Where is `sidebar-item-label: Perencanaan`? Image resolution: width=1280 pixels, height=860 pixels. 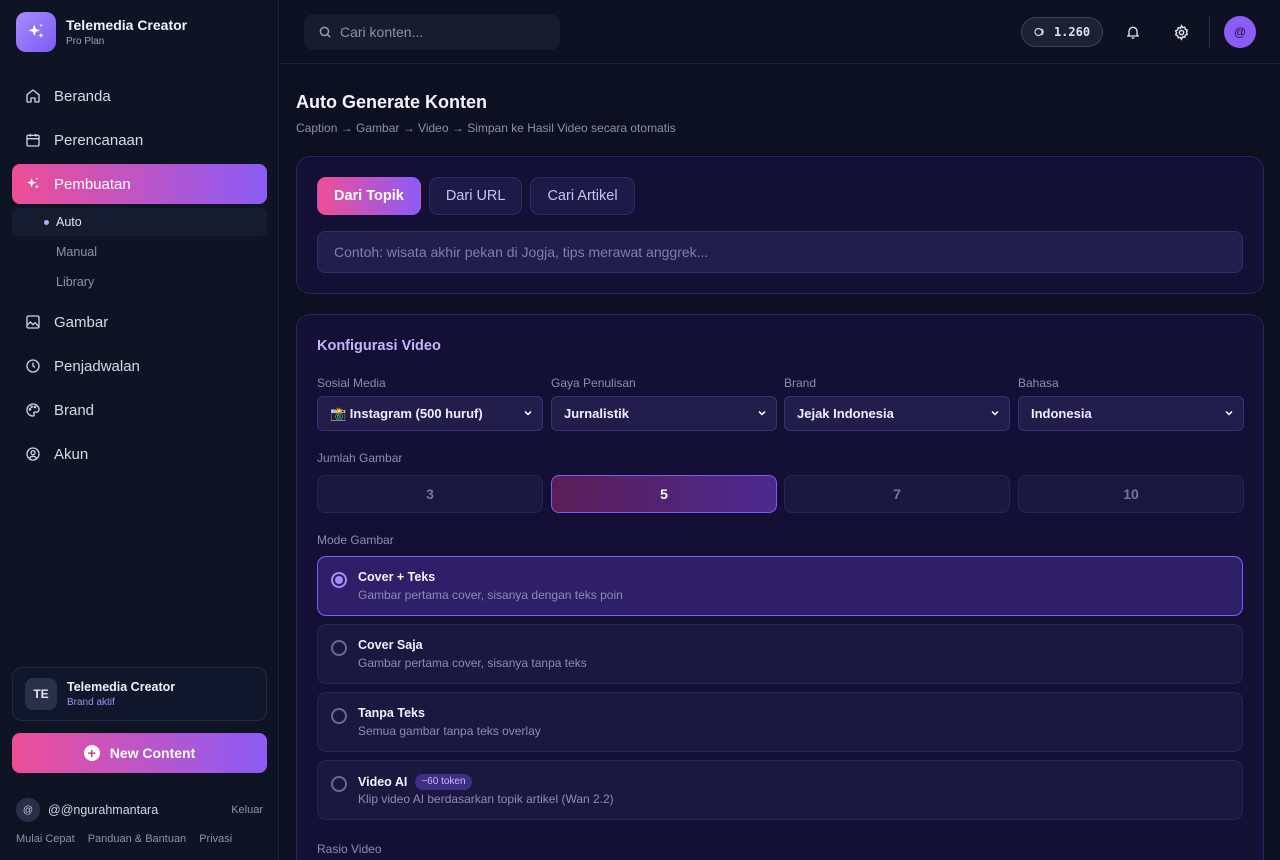
sidebar-item-label: Perencanaan is located at coordinates (99, 140).